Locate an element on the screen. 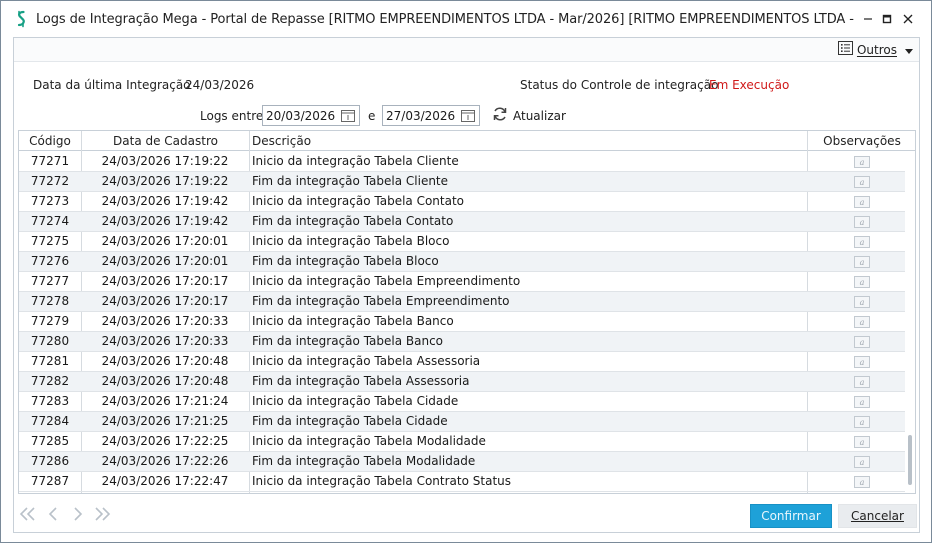 The image size is (932, 543). last-page-icon is located at coordinates (102, 514).